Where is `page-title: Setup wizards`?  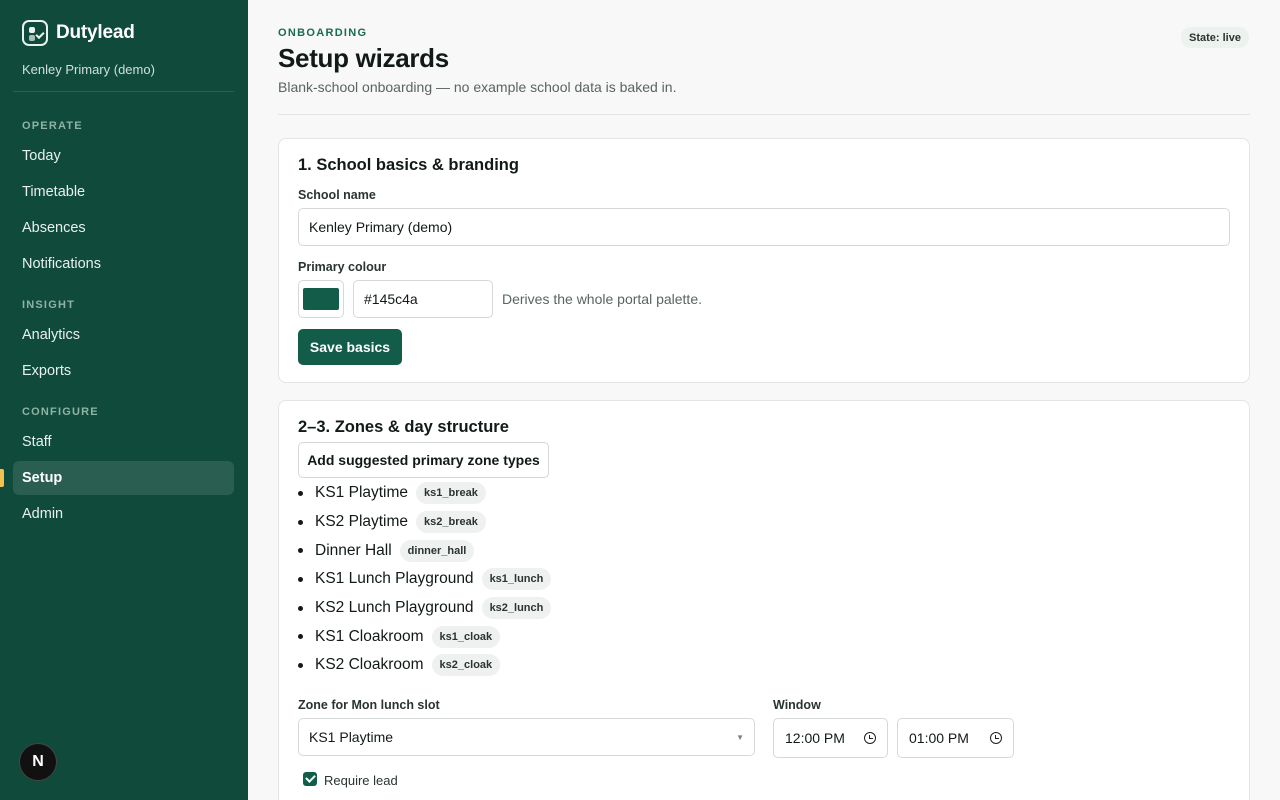
page-title: Setup wizards is located at coordinates (363, 58).